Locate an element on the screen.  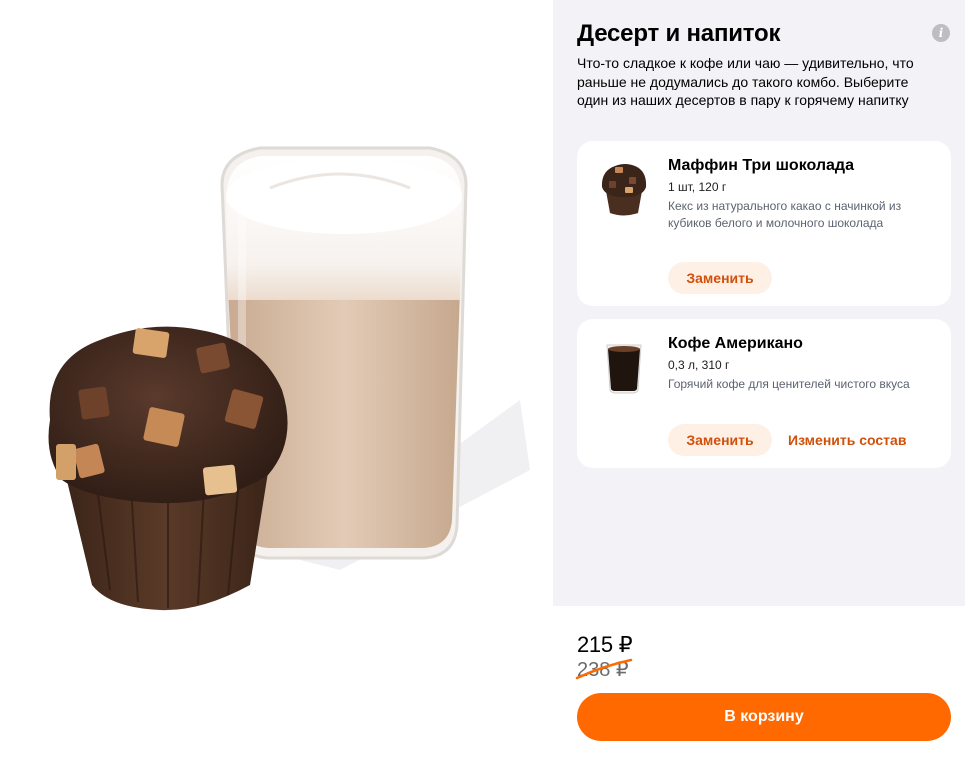
muffin-thumbnail is located at coordinates (624, 190).